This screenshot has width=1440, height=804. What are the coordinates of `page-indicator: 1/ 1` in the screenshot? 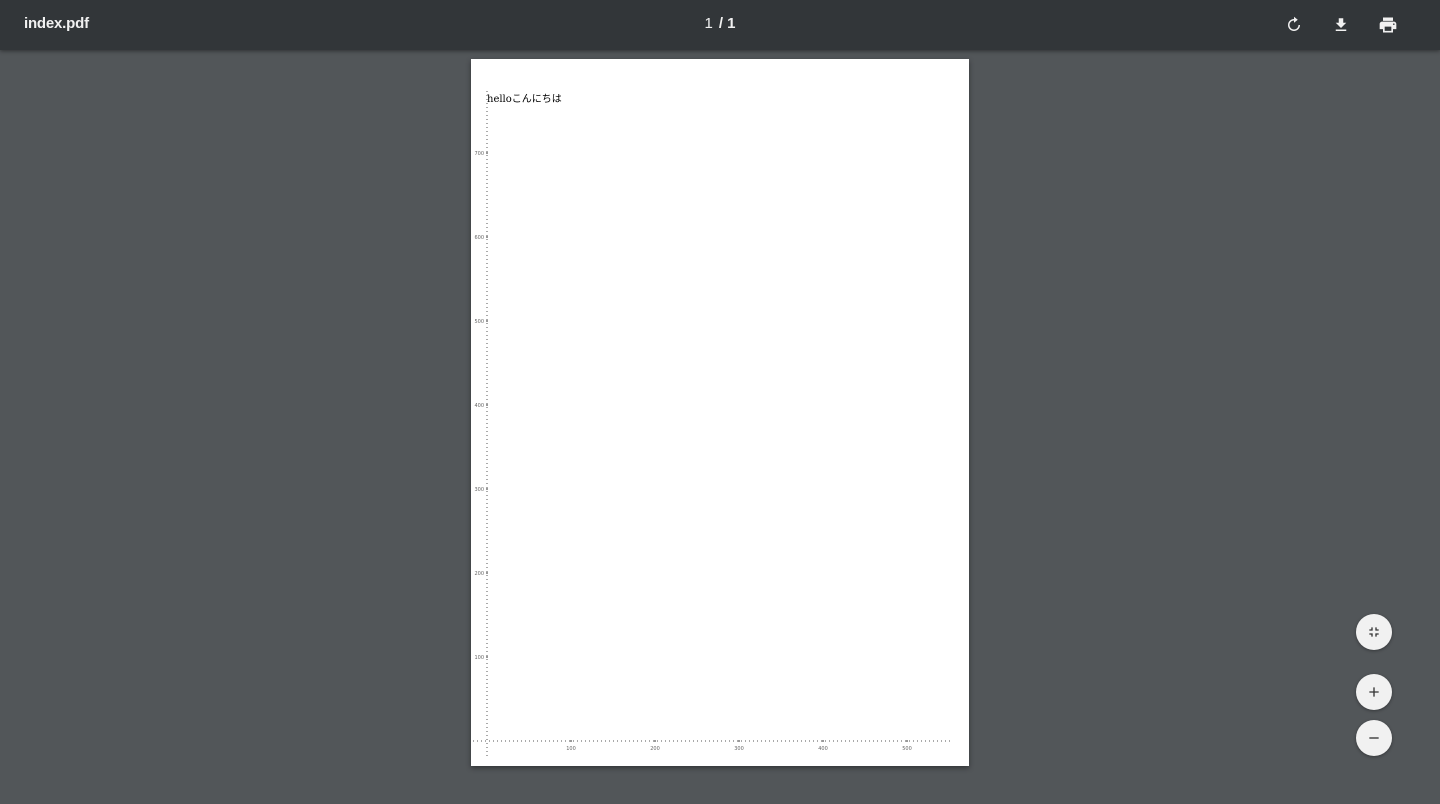 It's located at (720, 23).